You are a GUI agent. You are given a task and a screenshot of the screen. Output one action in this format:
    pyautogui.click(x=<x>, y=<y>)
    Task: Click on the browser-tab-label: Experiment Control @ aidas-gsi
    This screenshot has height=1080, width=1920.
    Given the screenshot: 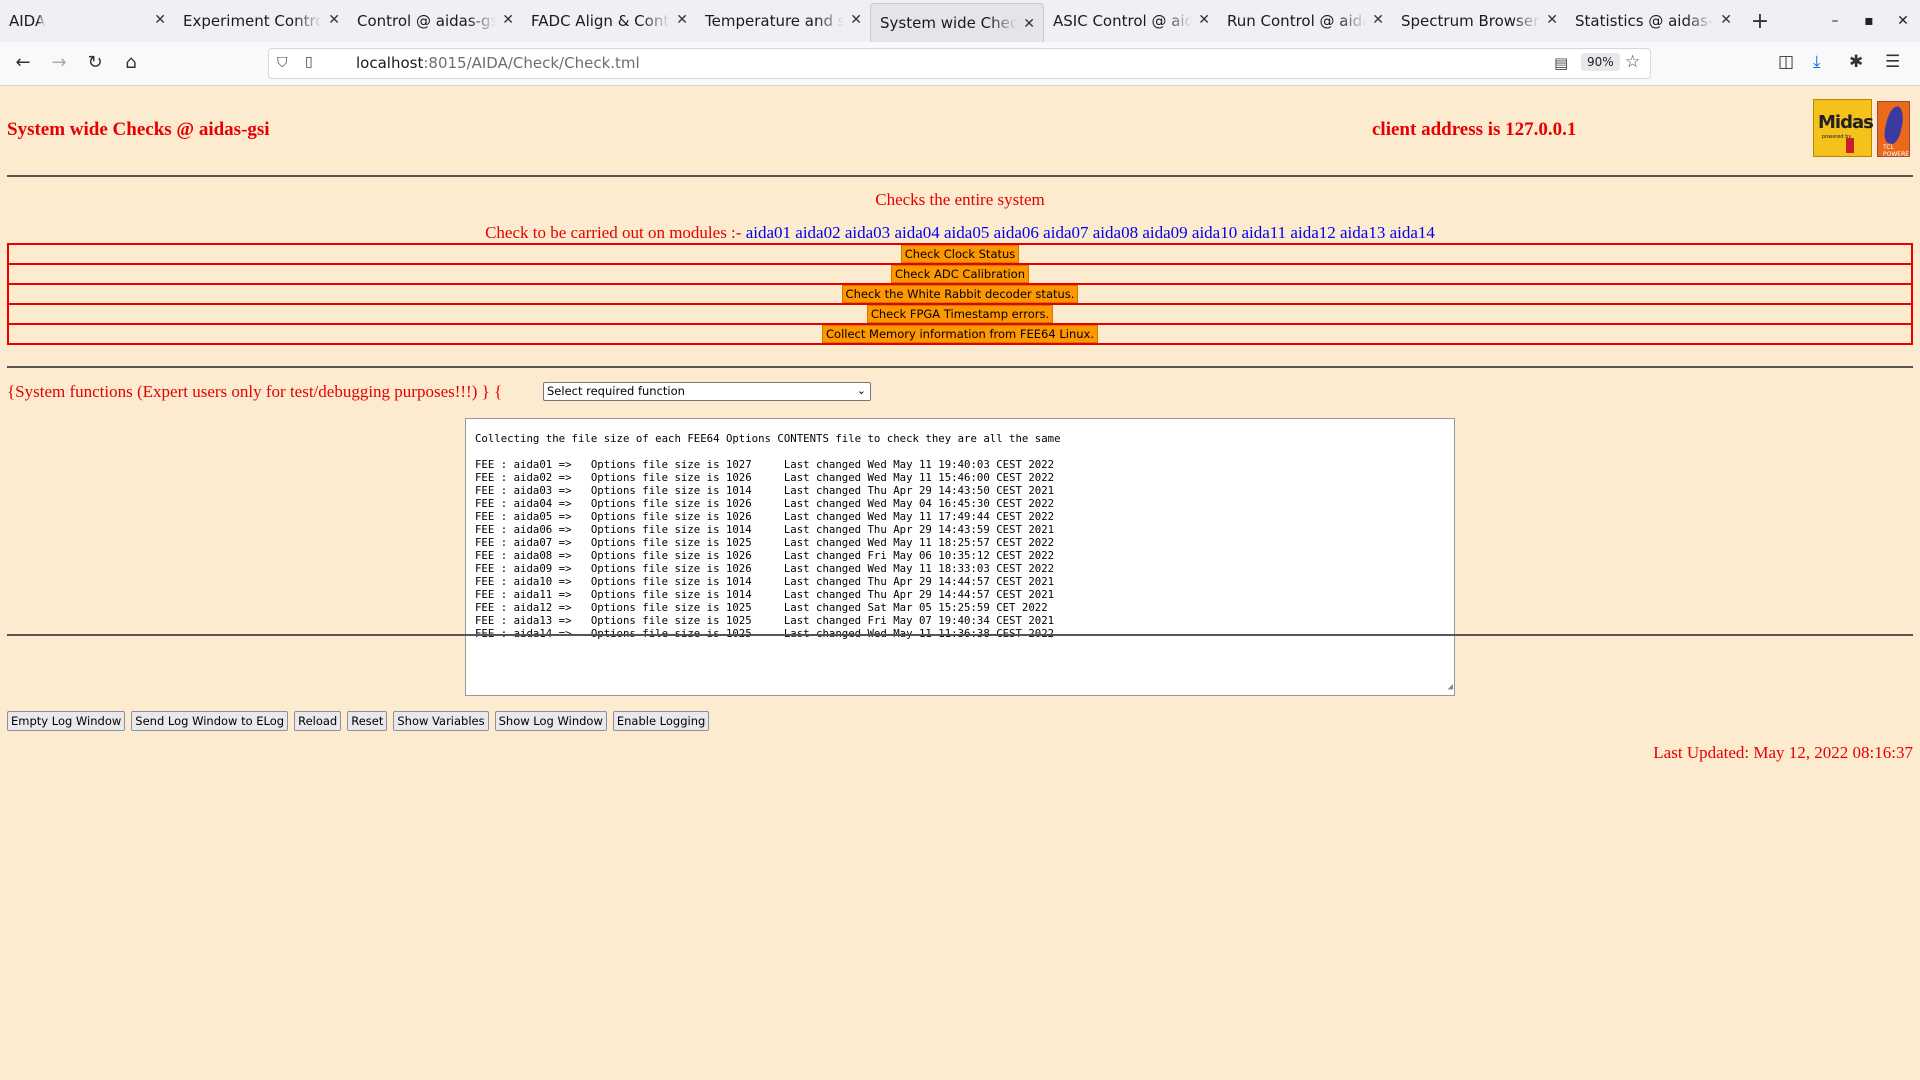 What is the action you would take?
    pyautogui.click(x=252, y=21)
    